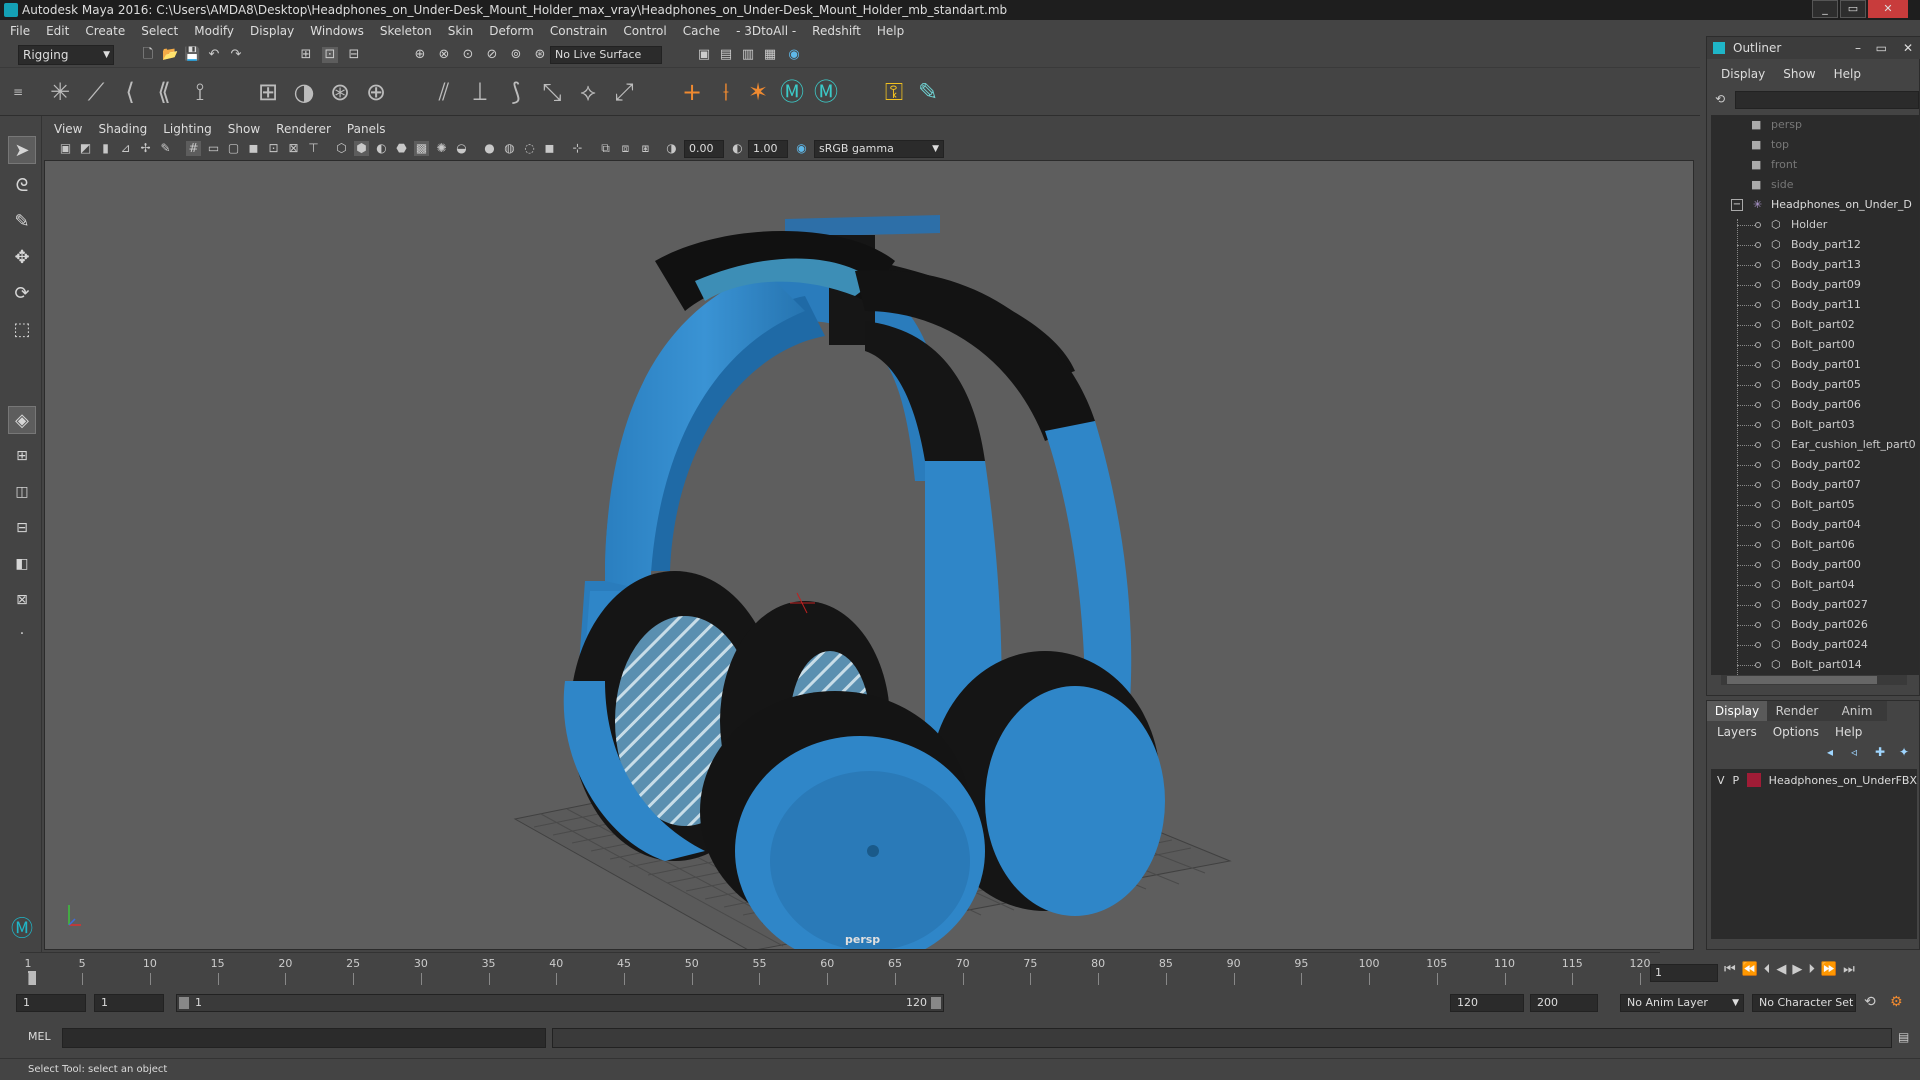  What do you see at coordinates (22, 150) in the screenshot?
I see `select-tool-icon: ➤` at bounding box center [22, 150].